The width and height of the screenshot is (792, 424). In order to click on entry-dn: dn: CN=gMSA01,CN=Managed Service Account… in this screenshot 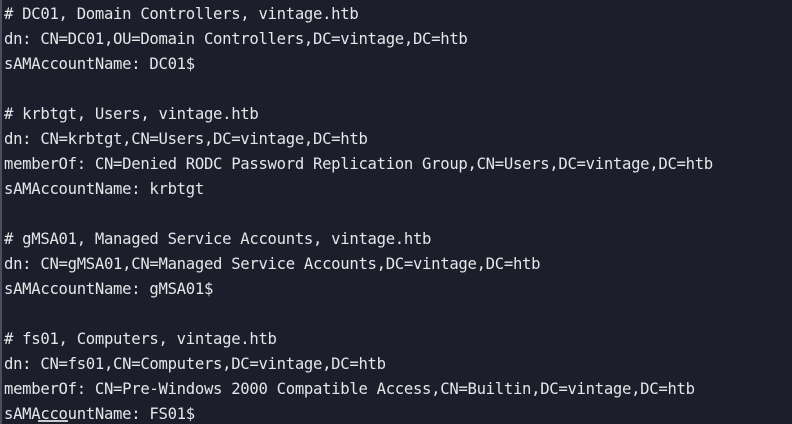, I will do `click(272, 264)`.